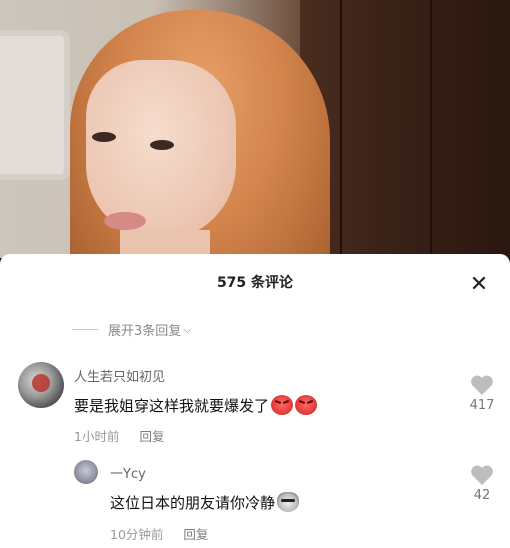 Image resolution: width=510 pixels, height=548 pixels. Describe the element at coordinates (187, 329) in the screenshot. I see `chevron-down-icon: ⌵` at that location.